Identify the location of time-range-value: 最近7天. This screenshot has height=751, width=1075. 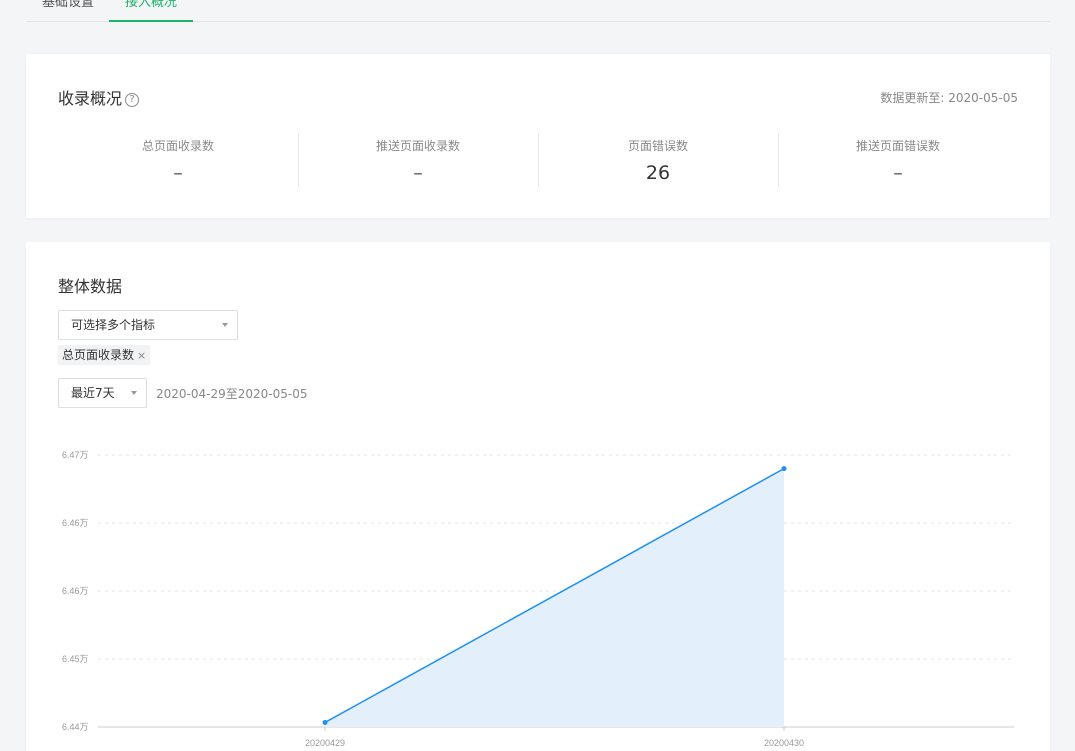
(93, 393).